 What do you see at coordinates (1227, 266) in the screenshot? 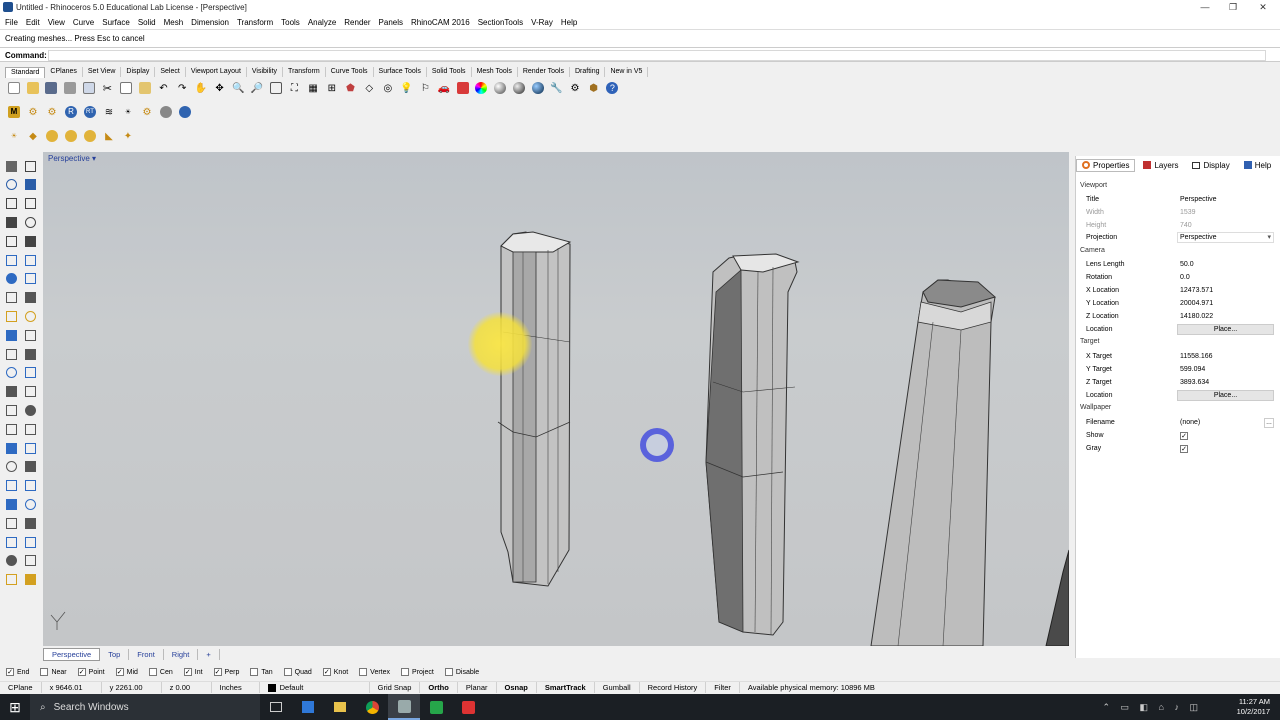
I see `lens-length-field: 50.0` at bounding box center [1227, 266].